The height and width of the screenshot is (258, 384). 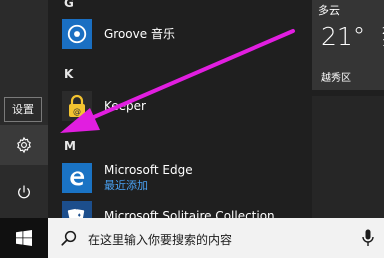 I want to click on list-item-solitaire: Microsoft Solitaire Collection, so click(x=182, y=208).